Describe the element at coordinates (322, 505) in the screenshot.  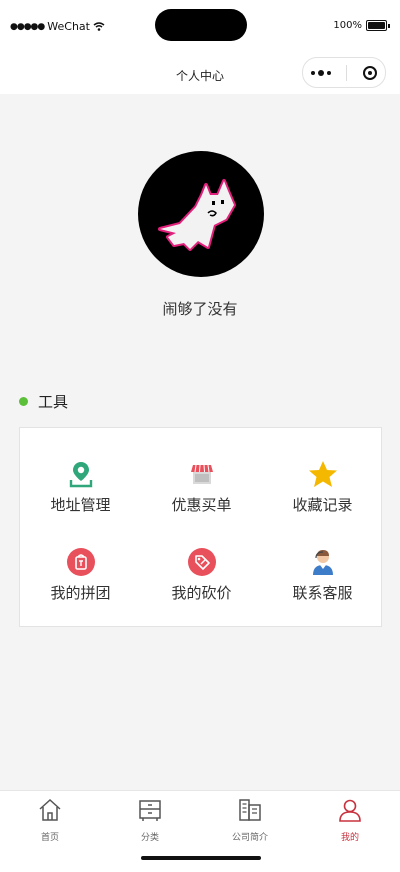
I see `tool-label: 收藏记录` at that location.